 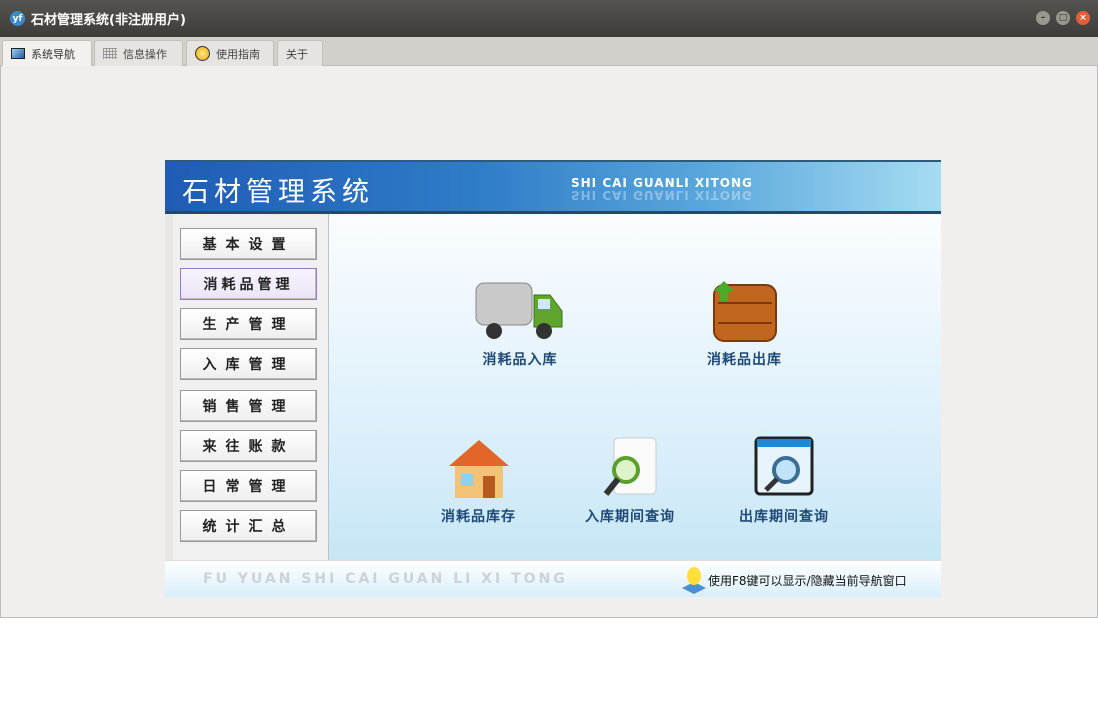 What do you see at coordinates (108, 20) in the screenshot?
I see `window-title: 石材管理系统(非注册用户)` at bounding box center [108, 20].